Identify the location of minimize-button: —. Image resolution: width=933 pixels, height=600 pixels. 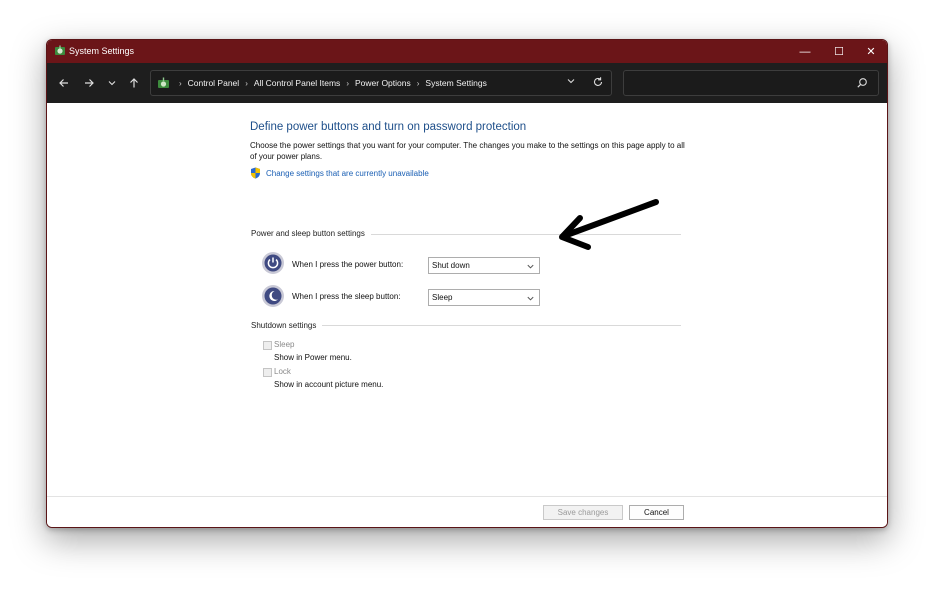
(805, 51).